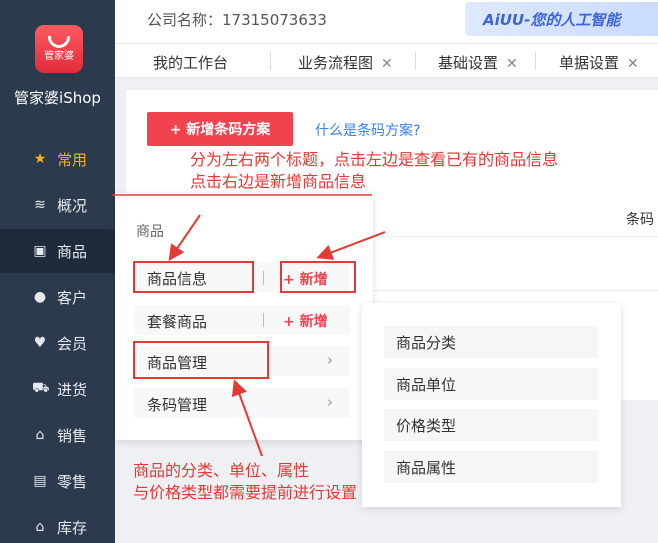  What do you see at coordinates (351, 245) in the screenshot?
I see `arrow-to-add` at bounding box center [351, 245].